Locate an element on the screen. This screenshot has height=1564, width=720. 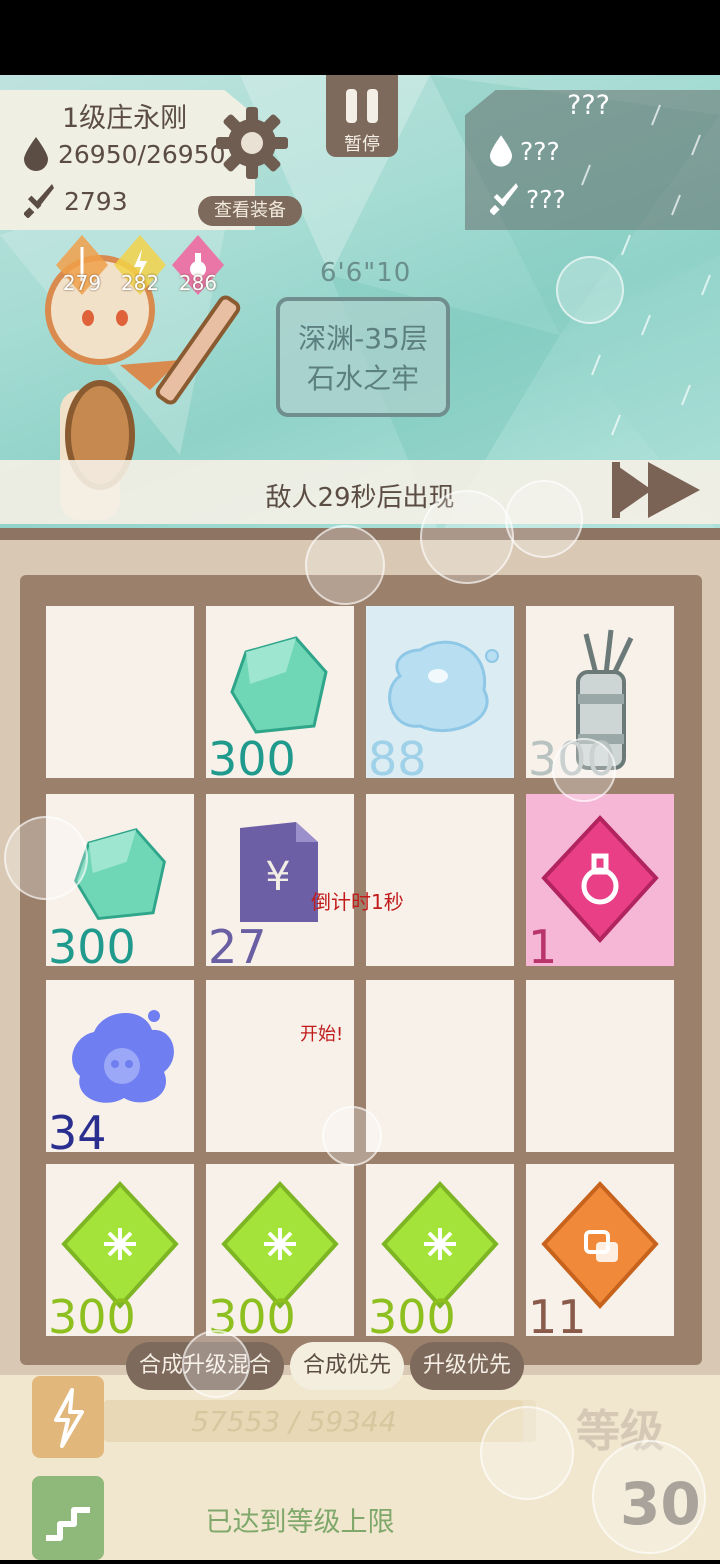
stage-name: 石水之牢 is located at coordinates (362, 378).